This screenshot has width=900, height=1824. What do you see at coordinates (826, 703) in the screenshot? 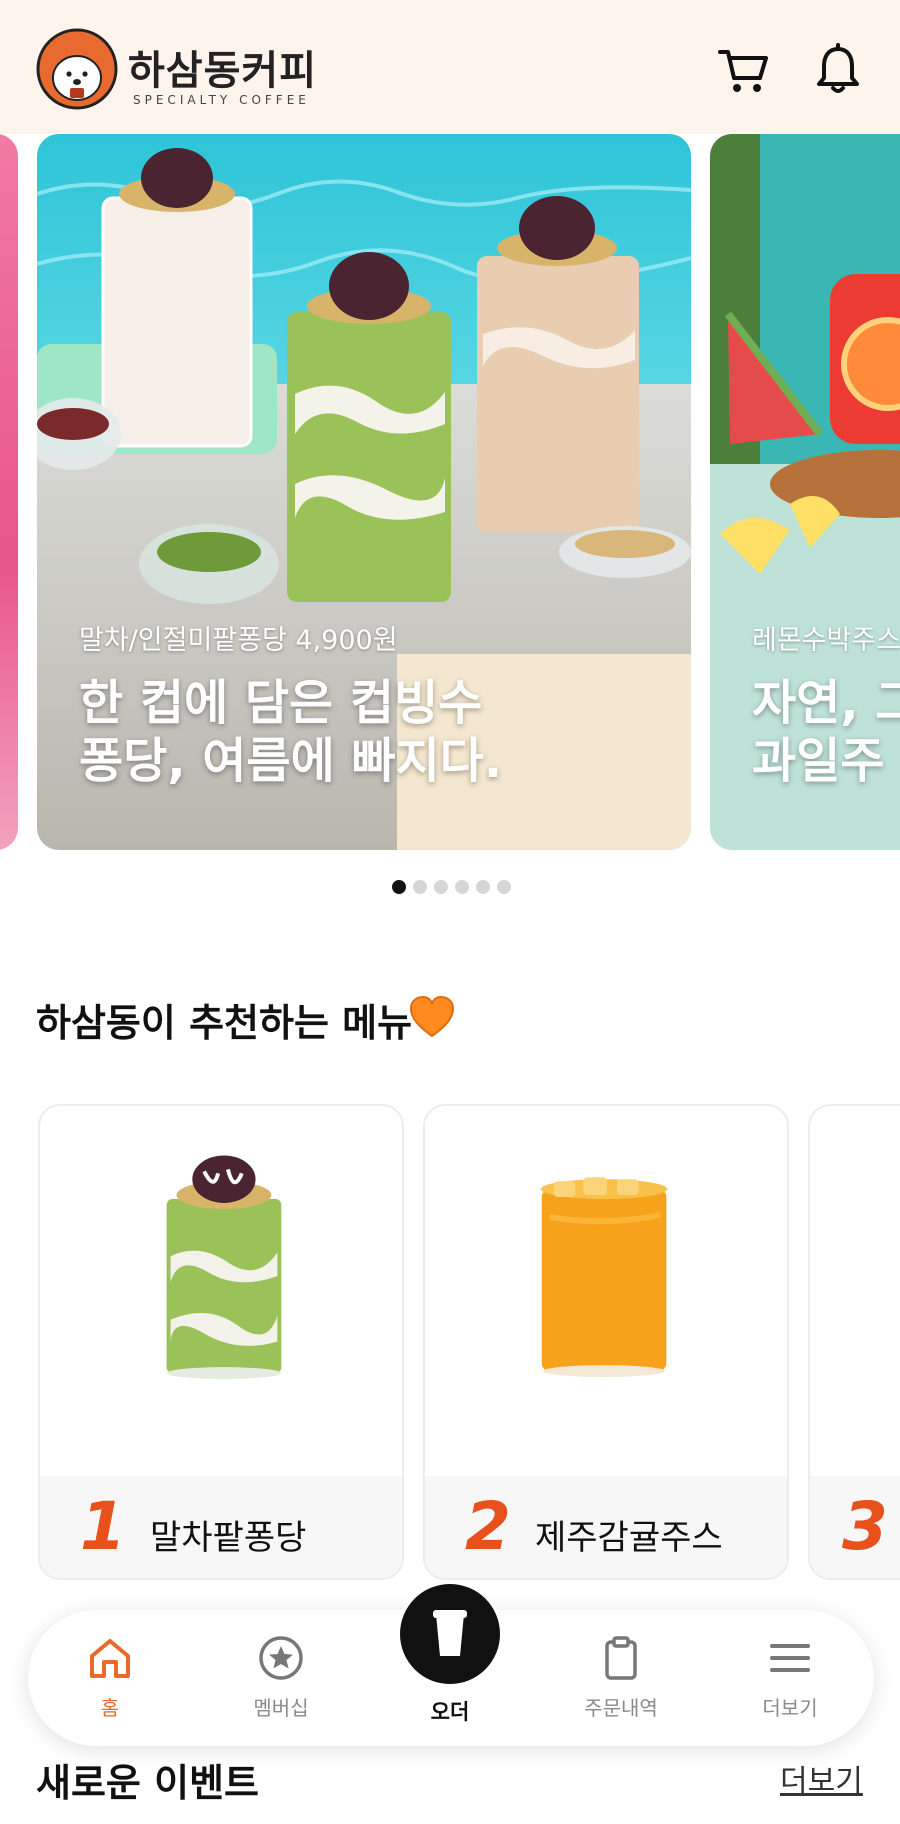
I see `banner-next-title-line-1: 자연, 그` at bounding box center [826, 703].